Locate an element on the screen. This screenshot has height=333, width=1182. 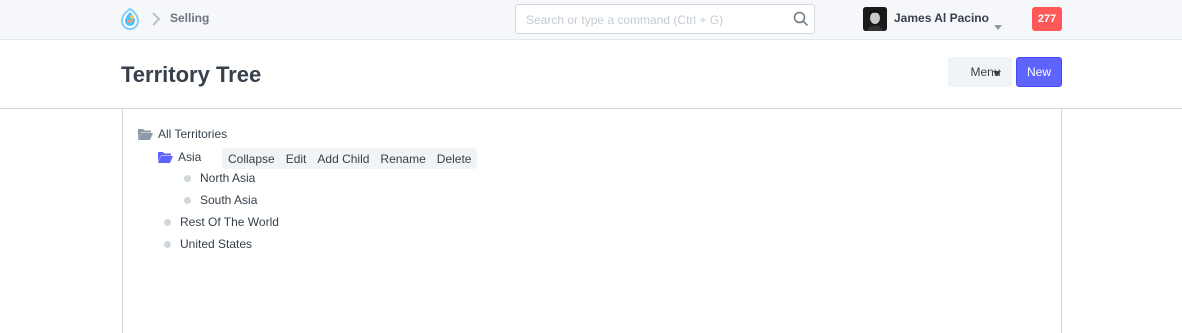
tree-node-label: South Asia is located at coordinates (229, 200).